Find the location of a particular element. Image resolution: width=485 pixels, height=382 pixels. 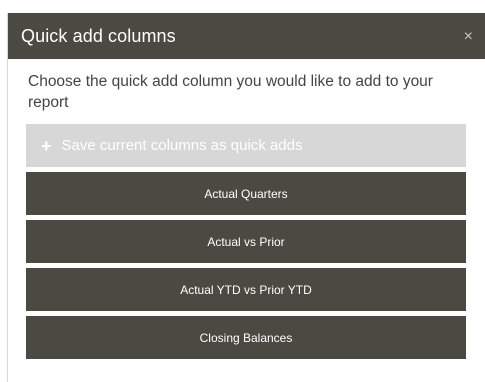

dialog-title: Quick add columns is located at coordinates (98, 35).